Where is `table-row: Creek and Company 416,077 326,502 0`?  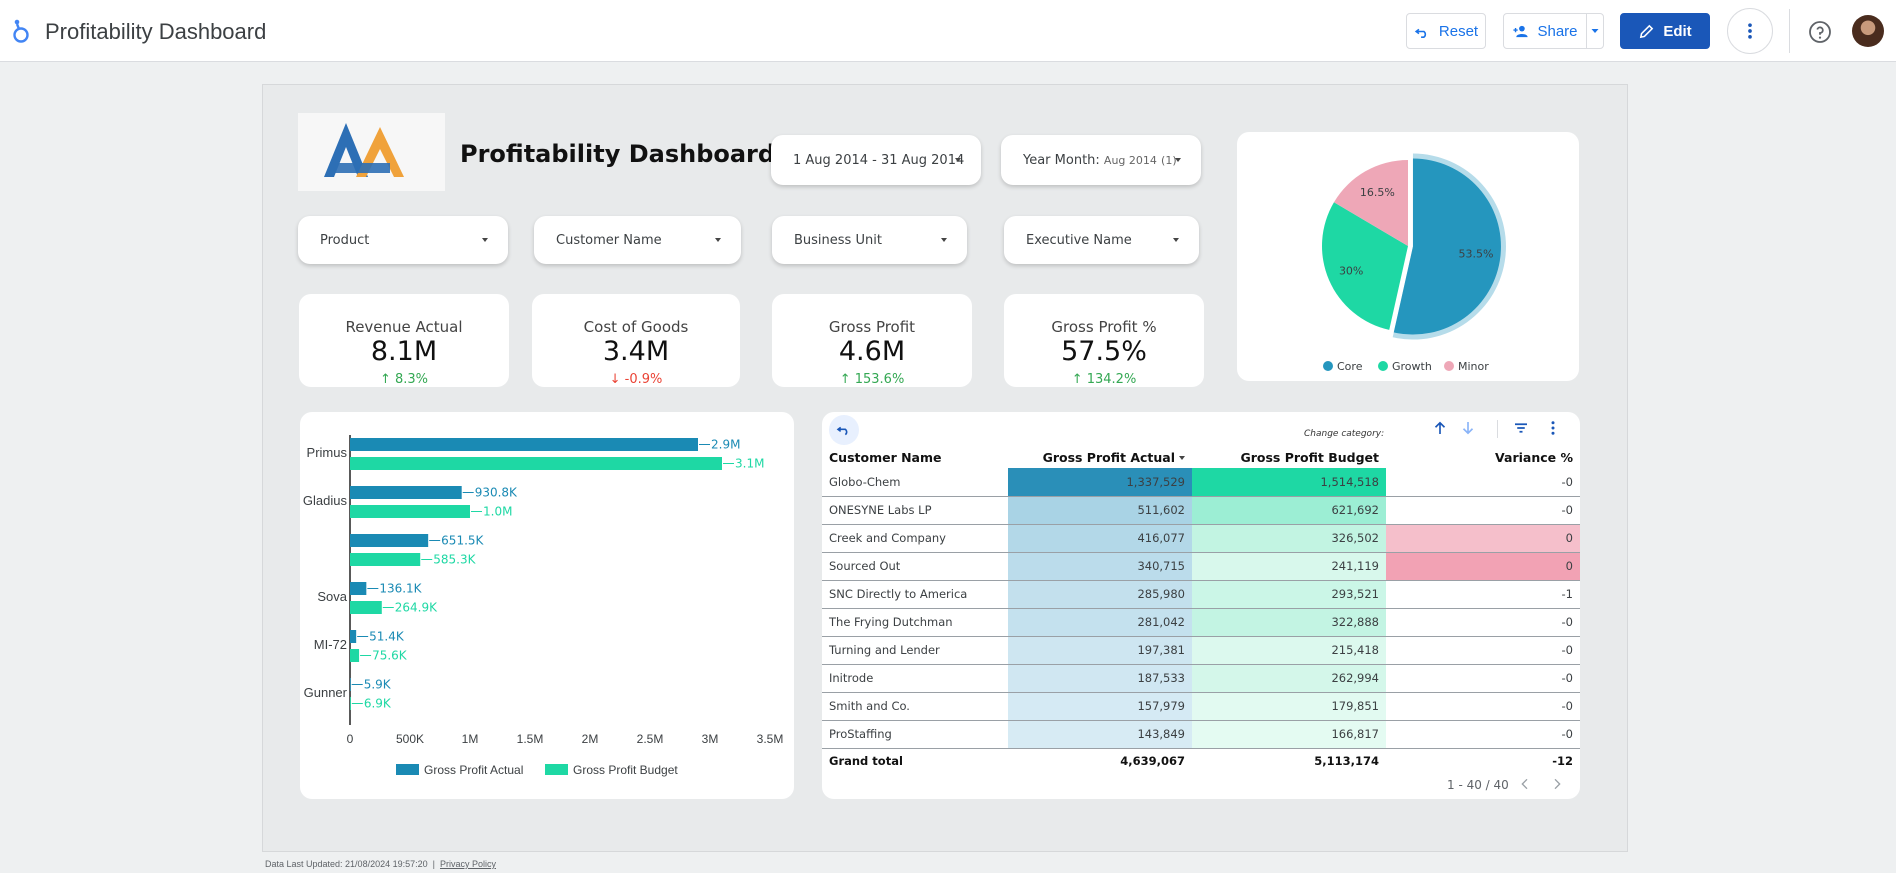
table-row: Creek and Company 416,077 326,502 0 is located at coordinates (1201, 538).